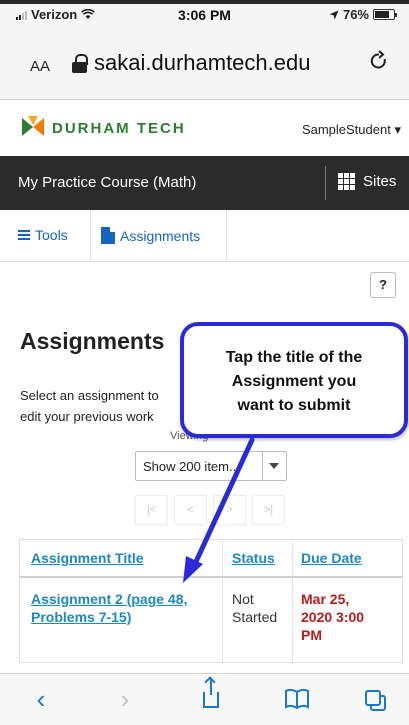 The image size is (409, 725). I want to click on pager-first-button: |<, so click(151, 510).